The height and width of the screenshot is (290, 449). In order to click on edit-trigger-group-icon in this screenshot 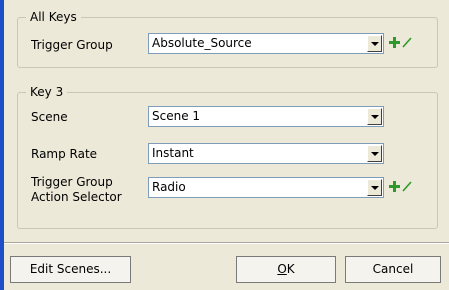, I will do `click(407, 42)`.